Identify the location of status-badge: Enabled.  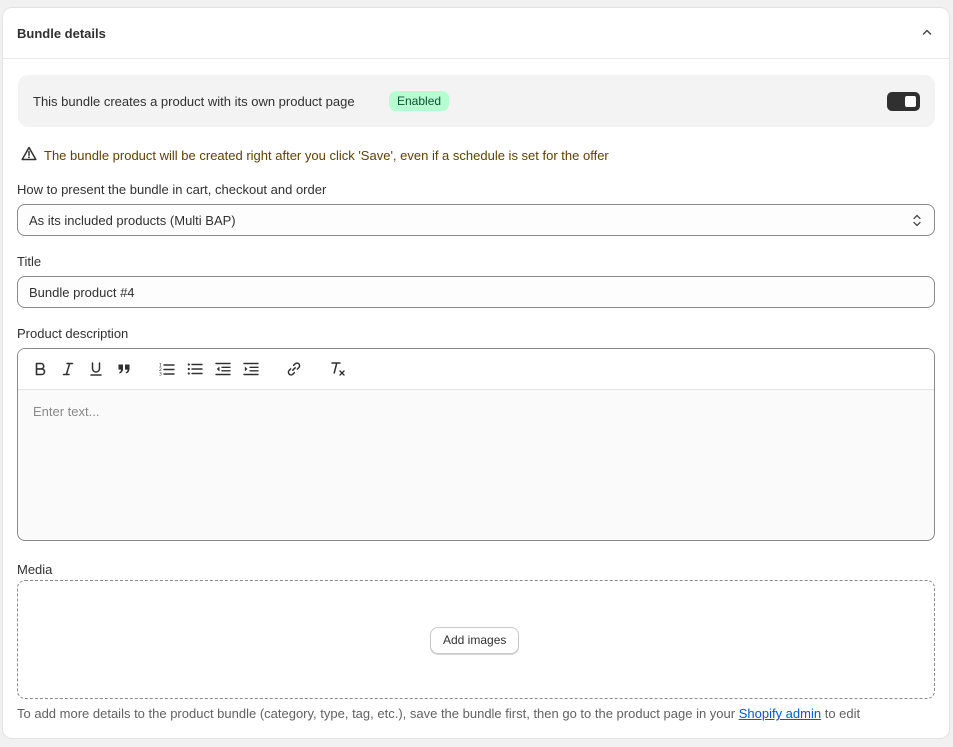
(419, 101).